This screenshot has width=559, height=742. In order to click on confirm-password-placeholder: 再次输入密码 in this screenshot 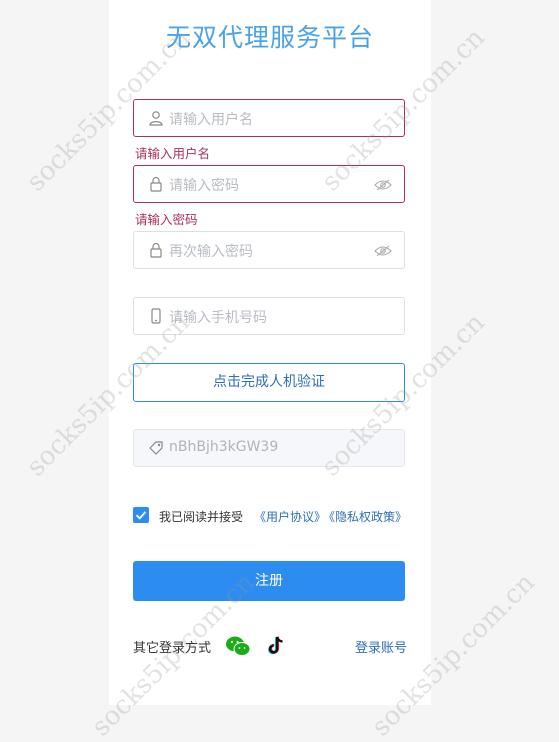, I will do `click(211, 252)`.